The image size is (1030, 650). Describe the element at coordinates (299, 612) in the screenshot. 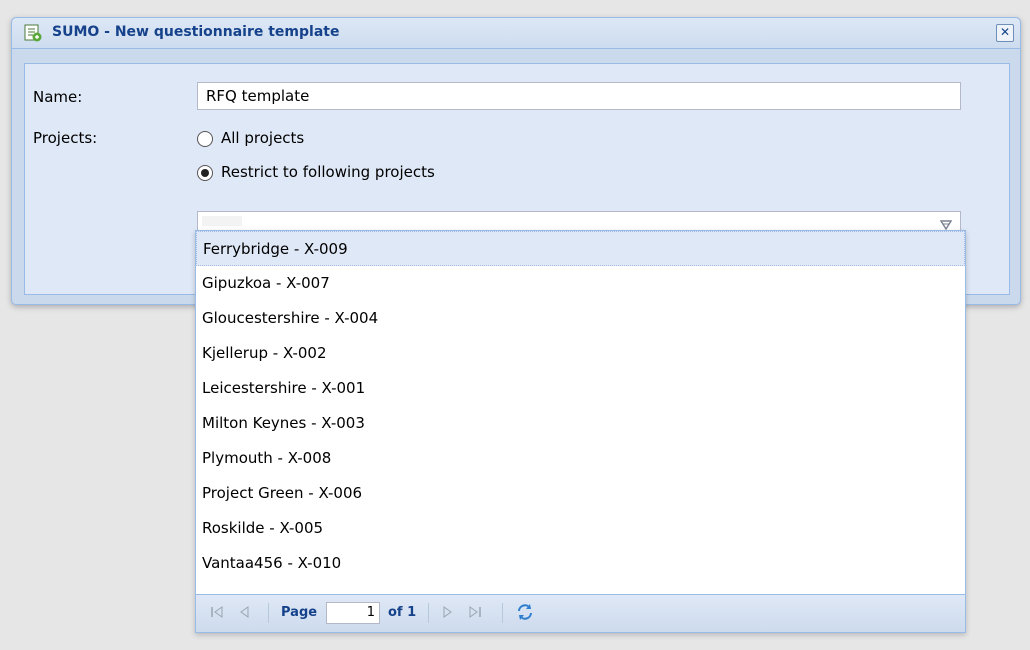

I see `page-label: Page` at that location.